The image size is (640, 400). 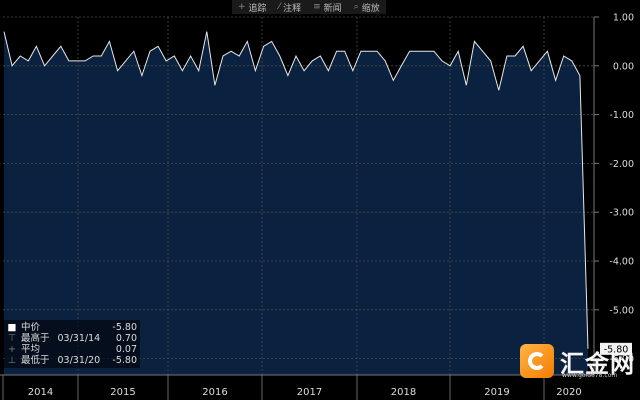 I want to click on gold678-logo-icon, so click(x=537, y=361).